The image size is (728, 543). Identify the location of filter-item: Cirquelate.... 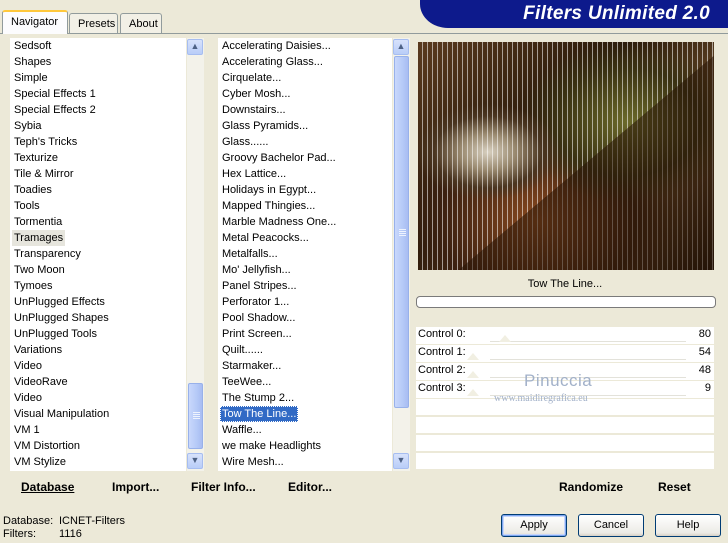
(251, 78).